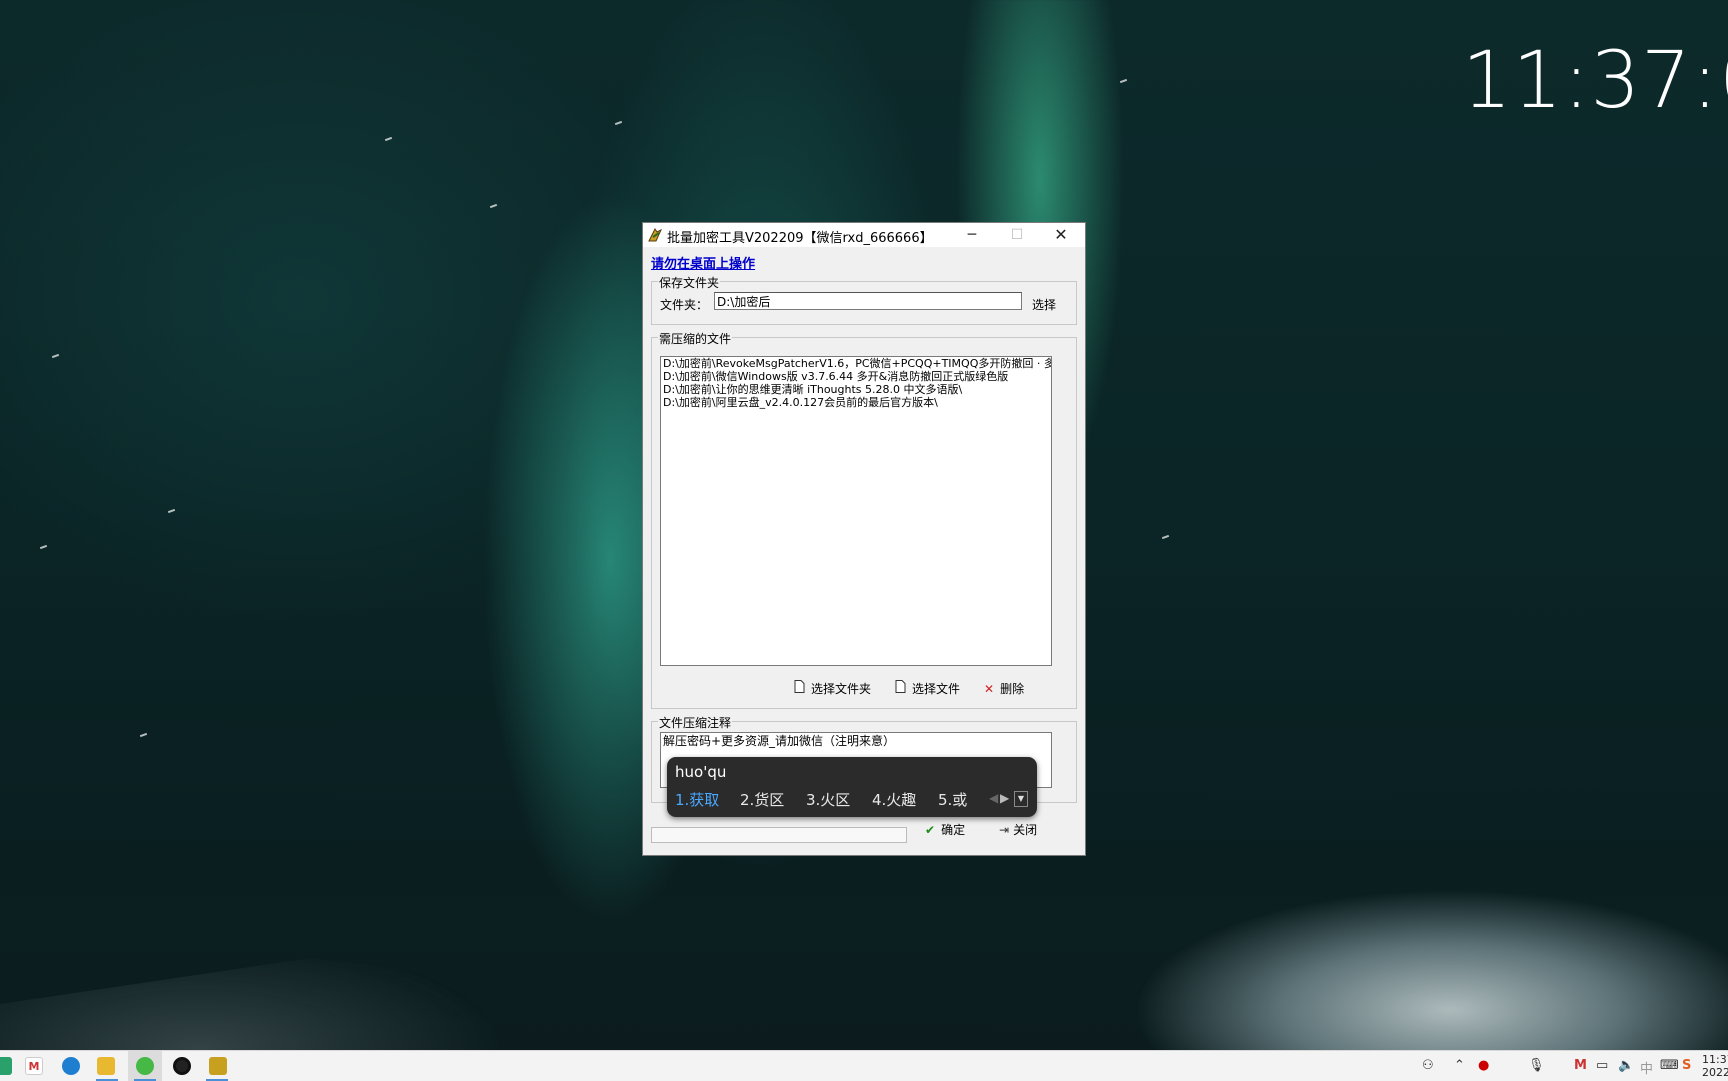  Describe the element at coordinates (1626, 1065) in the screenshot. I see `volume-icon: 🔈` at that location.